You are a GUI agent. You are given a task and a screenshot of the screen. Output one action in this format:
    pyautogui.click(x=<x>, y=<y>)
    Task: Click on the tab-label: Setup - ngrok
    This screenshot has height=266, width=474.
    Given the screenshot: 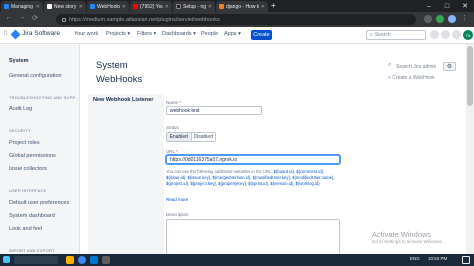 What is the action you would take?
    pyautogui.click(x=194, y=6)
    